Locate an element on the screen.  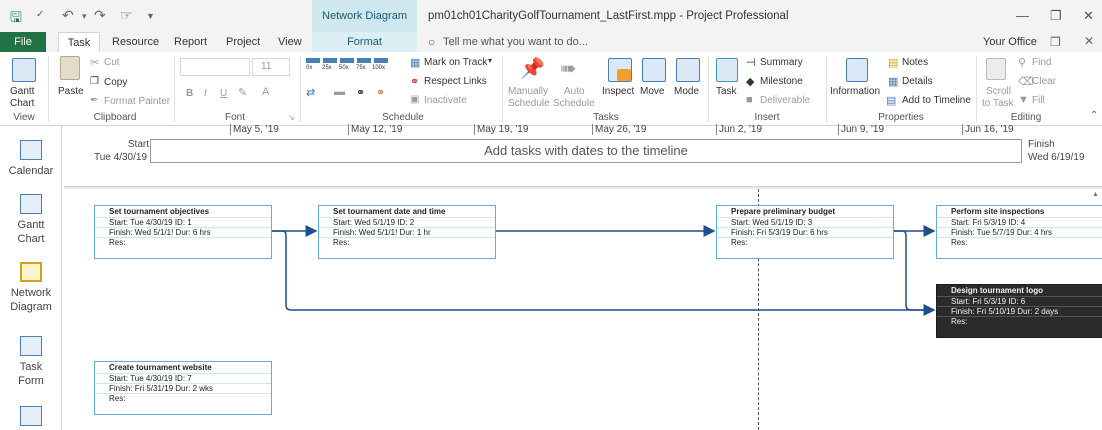
view-task-form: Task Form is located at coordinates (31, 362).